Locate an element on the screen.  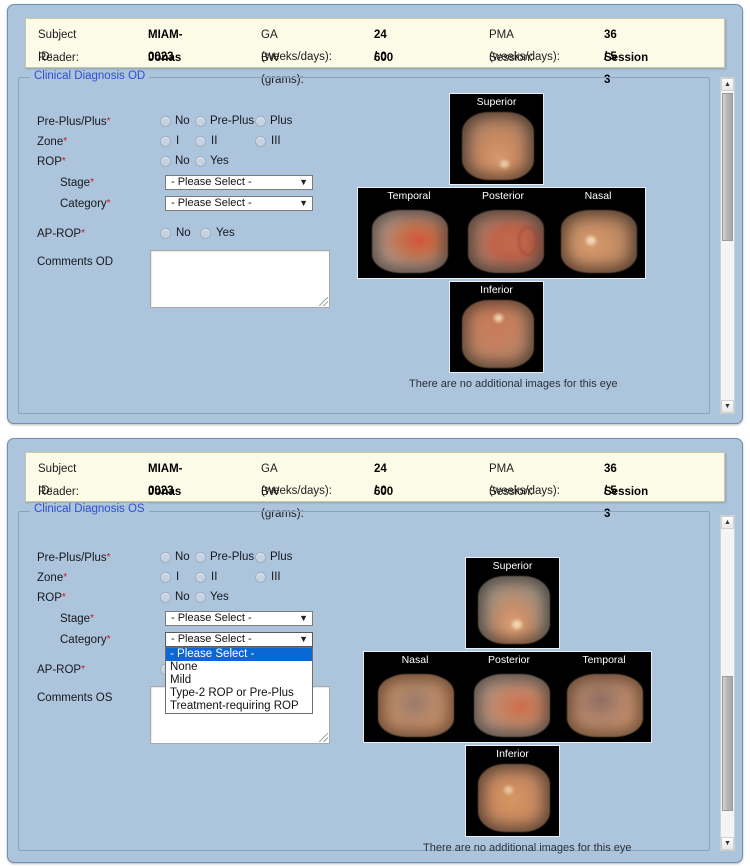
reader-value-os: Jonas is located at coordinates (165, 492).